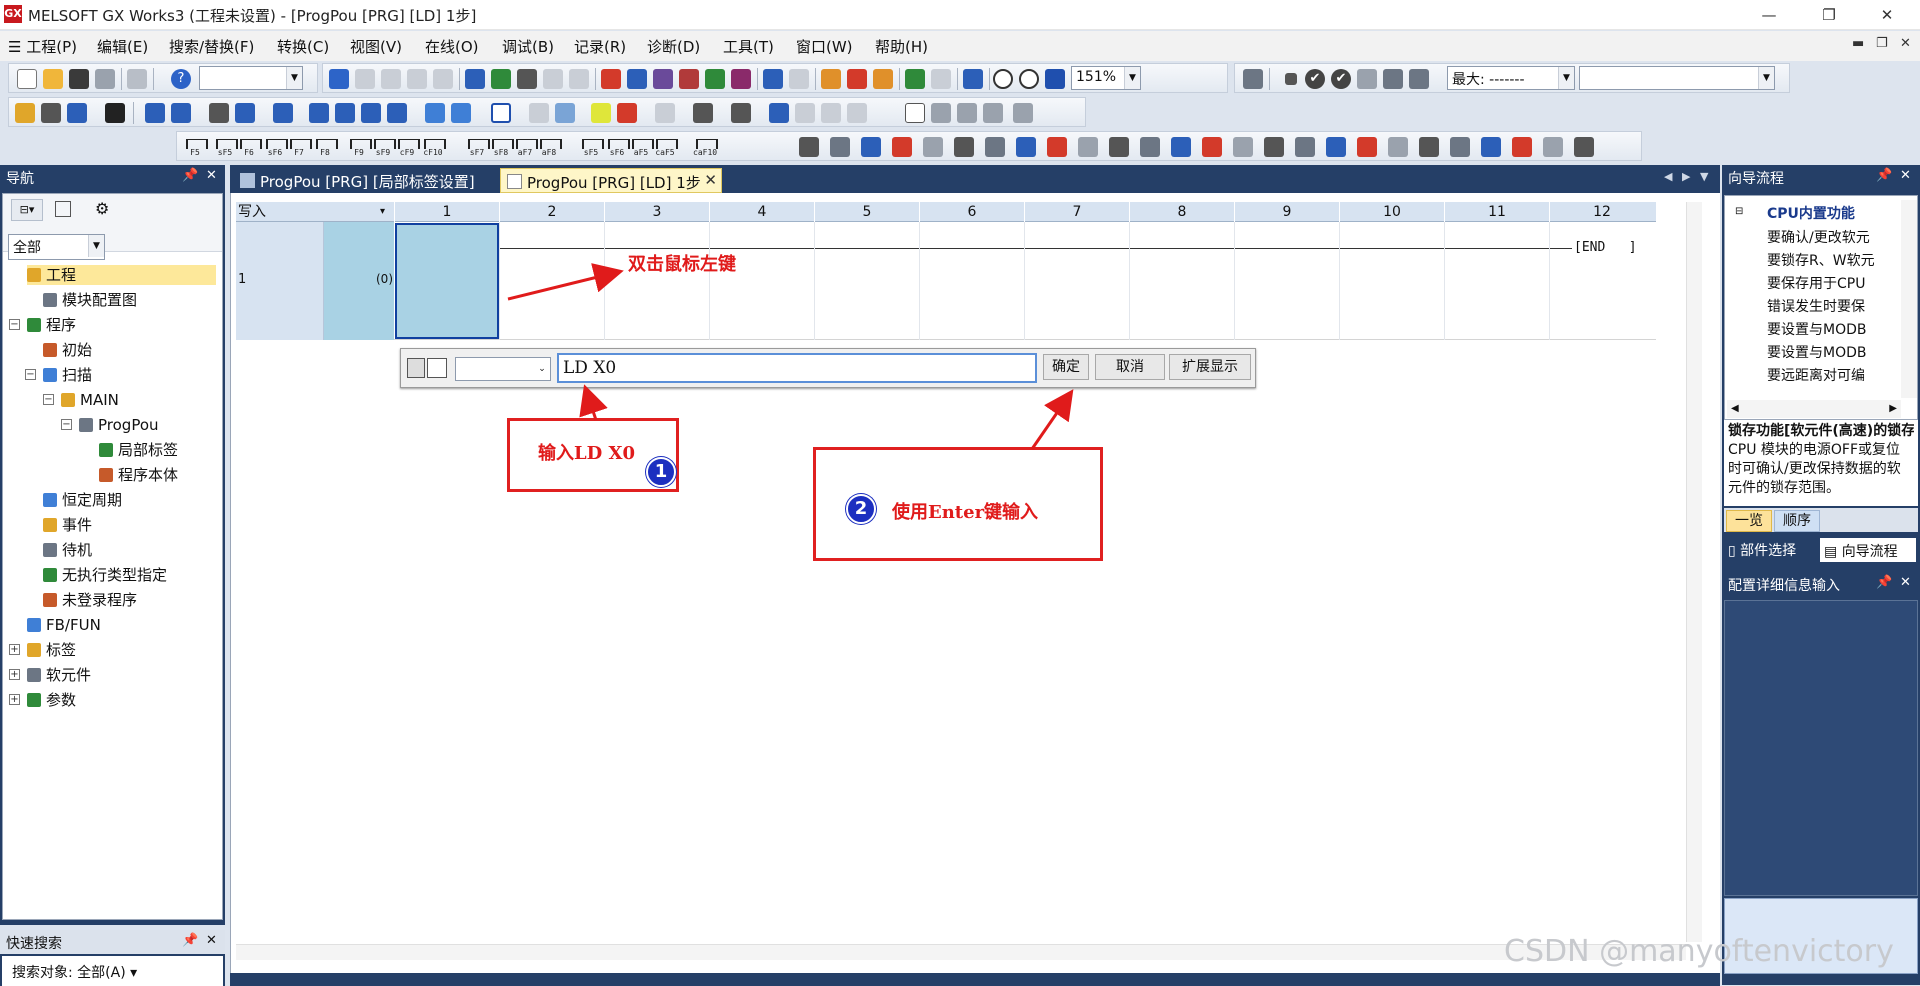 This screenshot has width=1920, height=986. I want to click on mdi-minimize-icon: ▬, so click(1858, 43).